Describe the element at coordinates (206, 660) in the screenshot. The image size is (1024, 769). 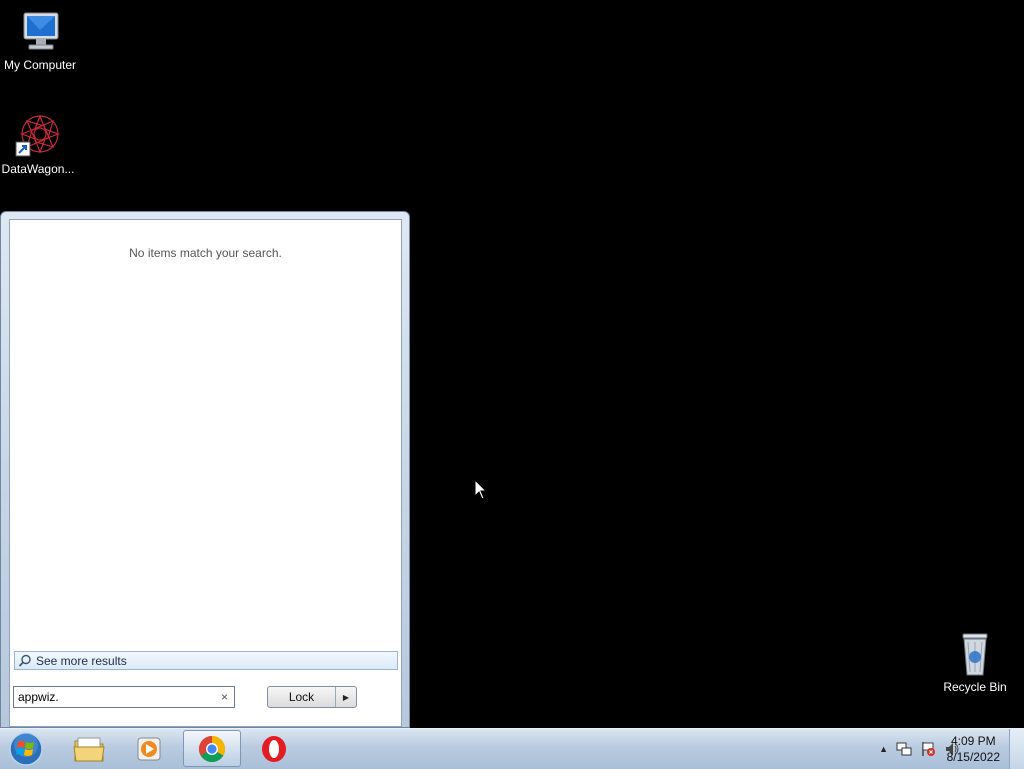
I see `see-more-results-button: See more results` at that location.